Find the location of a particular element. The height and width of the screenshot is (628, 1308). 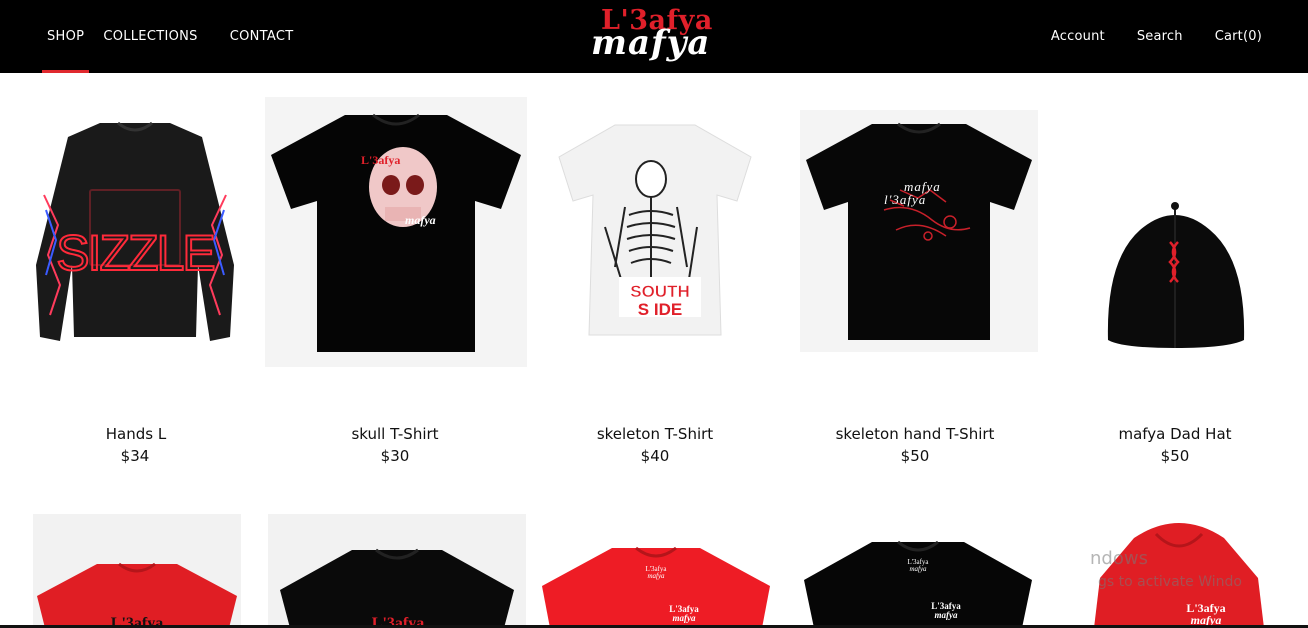

product-name: skeleton hand T-Shirt is located at coordinates (915, 434).